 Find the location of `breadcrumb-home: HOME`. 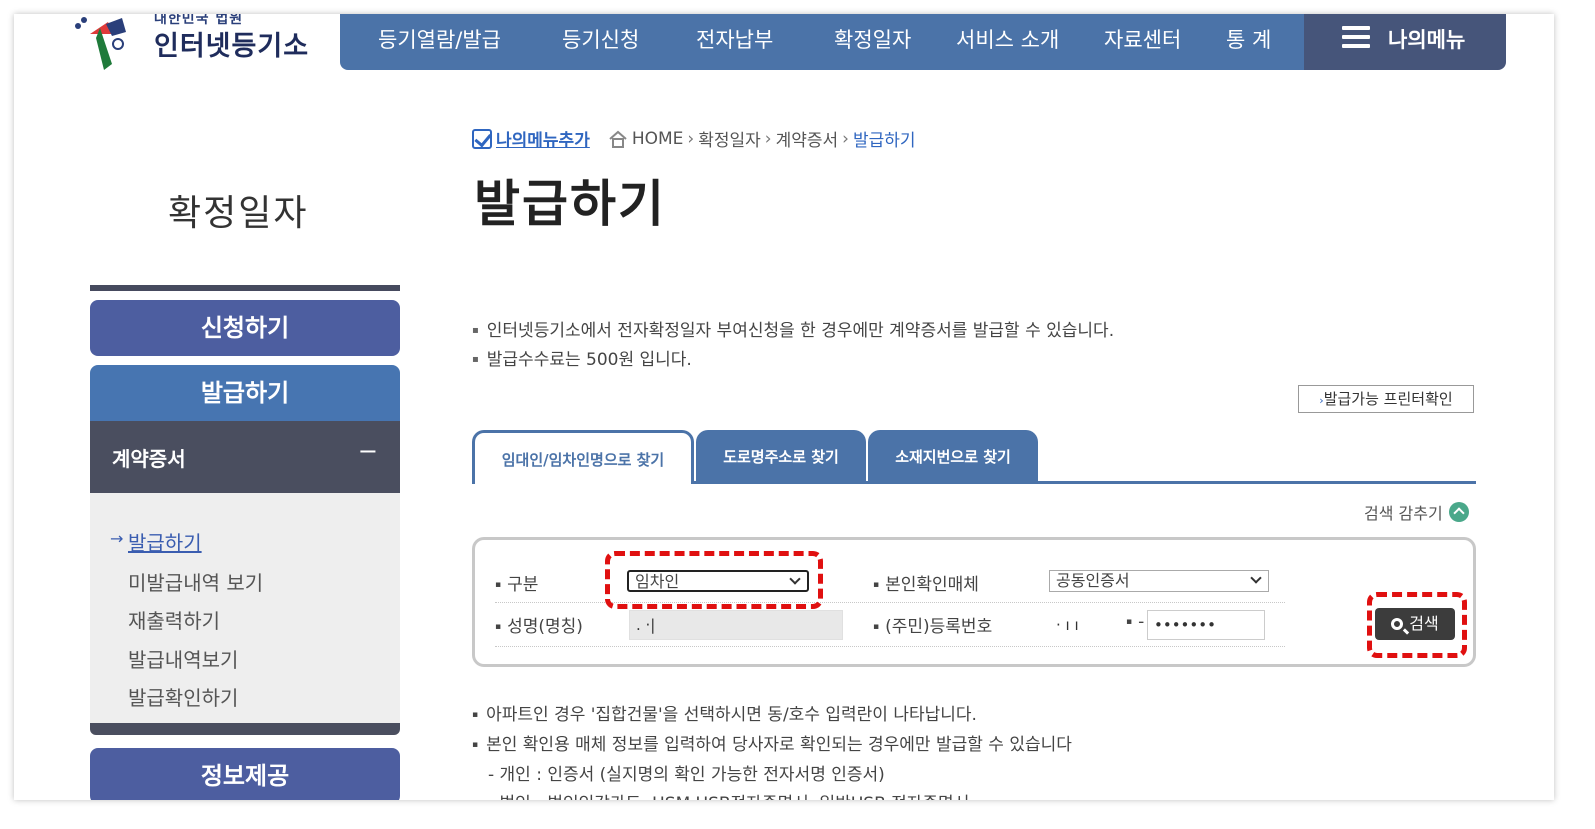

breadcrumb-home: HOME is located at coordinates (658, 139).